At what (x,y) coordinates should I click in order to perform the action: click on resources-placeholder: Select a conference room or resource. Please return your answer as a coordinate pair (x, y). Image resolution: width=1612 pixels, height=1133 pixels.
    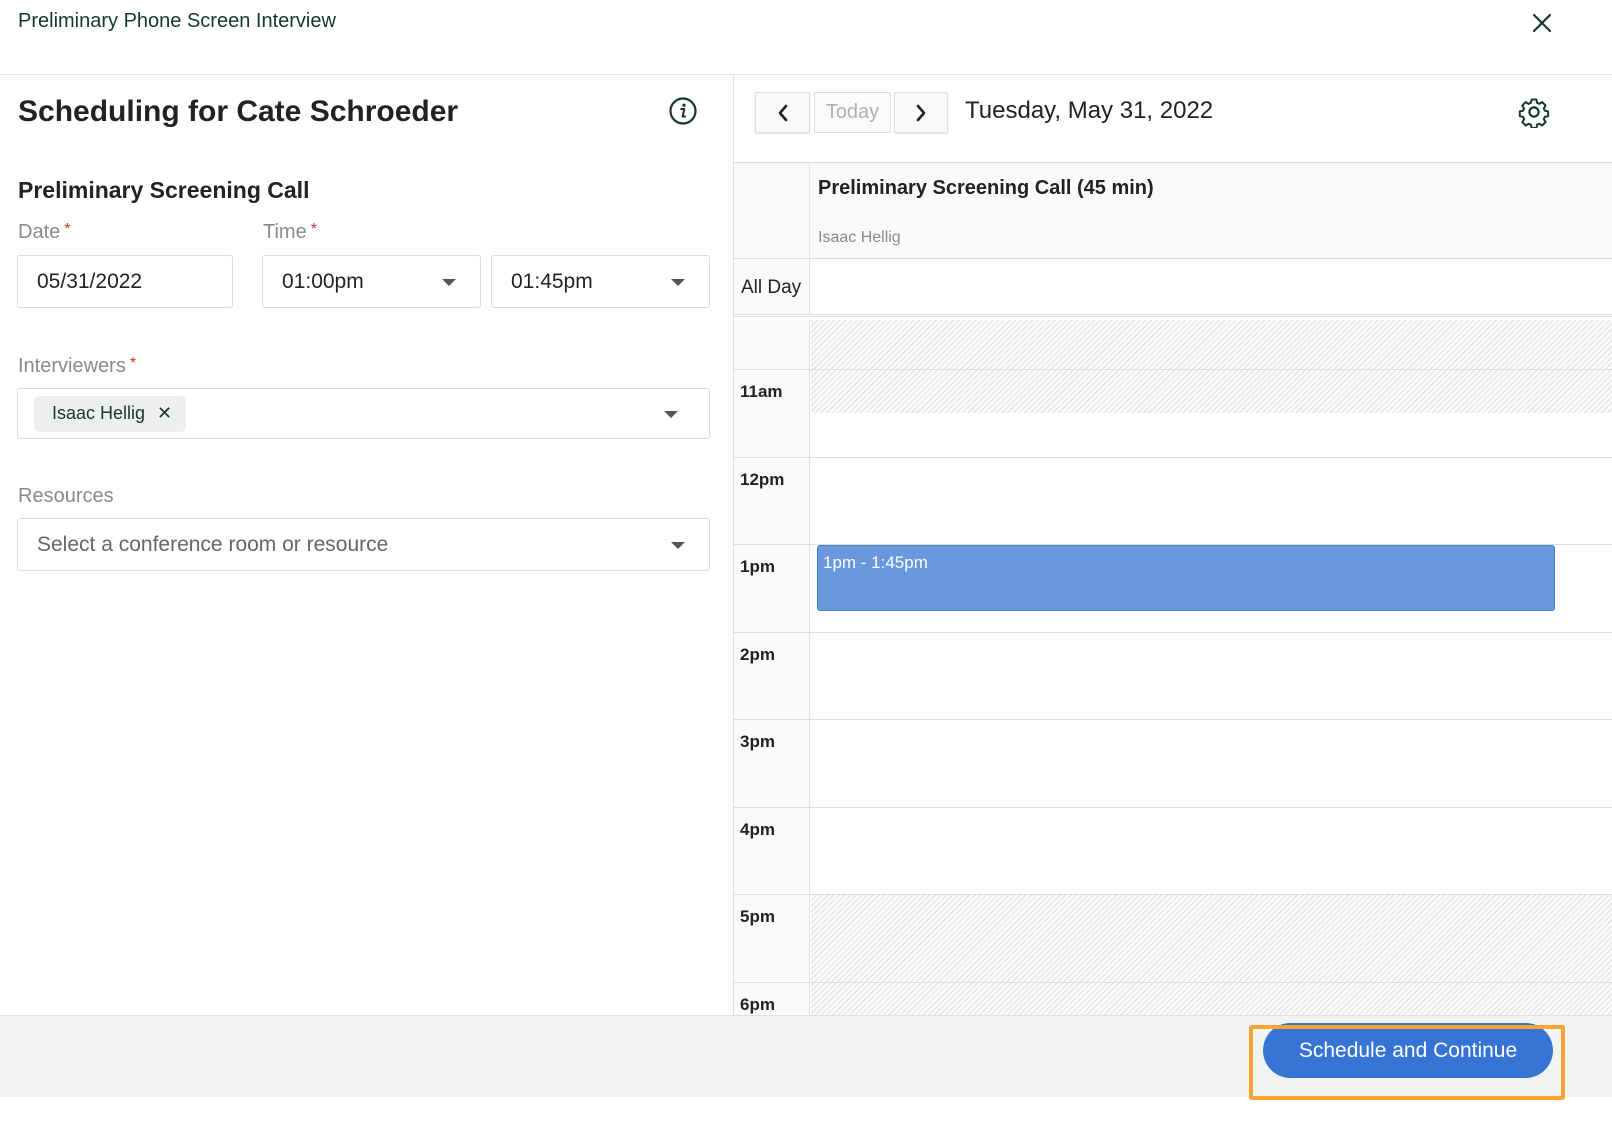
    Looking at the image, I should click on (213, 544).